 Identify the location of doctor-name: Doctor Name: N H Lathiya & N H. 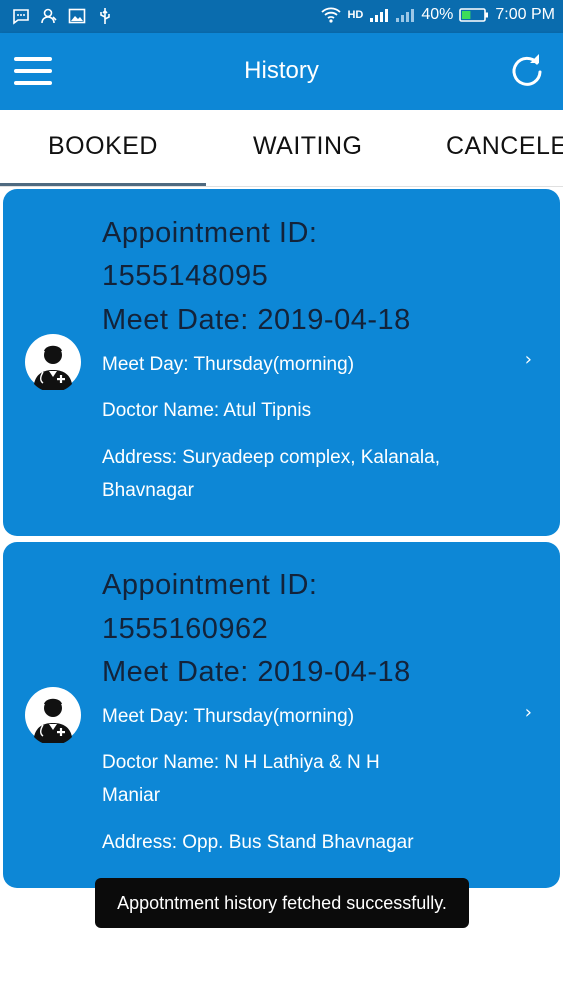
(241, 762).